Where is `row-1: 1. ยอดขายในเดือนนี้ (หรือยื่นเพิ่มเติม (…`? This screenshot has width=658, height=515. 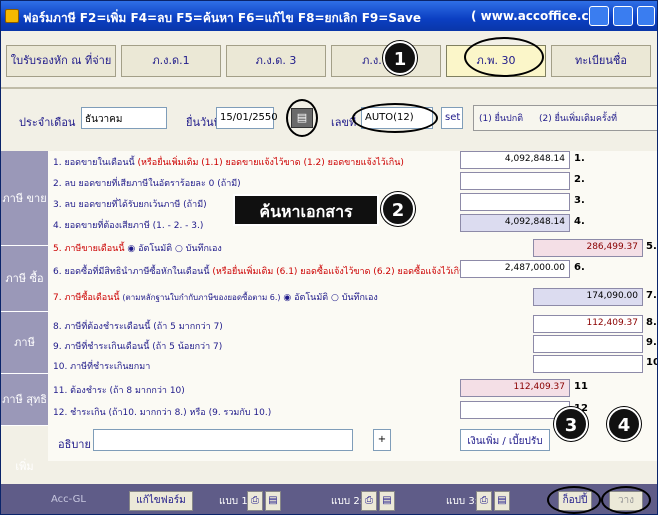
row-1: 1. ยอดขายในเดือนนี้ (หรือยื่นเพิ่มเติม (… is located at coordinates (228, 163).